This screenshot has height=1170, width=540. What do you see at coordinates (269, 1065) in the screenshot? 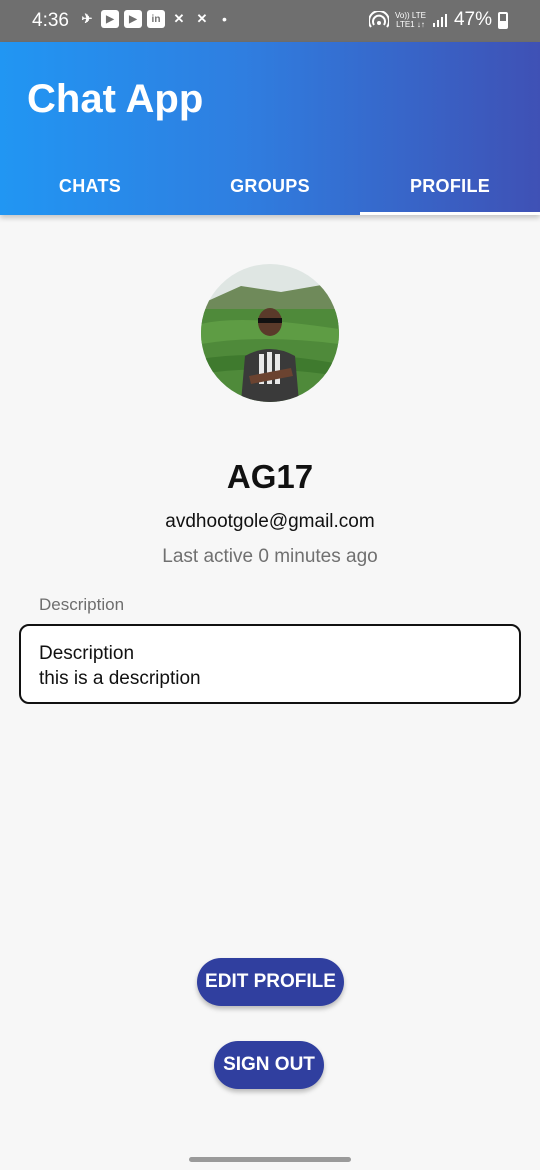
I see `sign-out-button: SIGN OUT` at bounding box center [269, 1065].